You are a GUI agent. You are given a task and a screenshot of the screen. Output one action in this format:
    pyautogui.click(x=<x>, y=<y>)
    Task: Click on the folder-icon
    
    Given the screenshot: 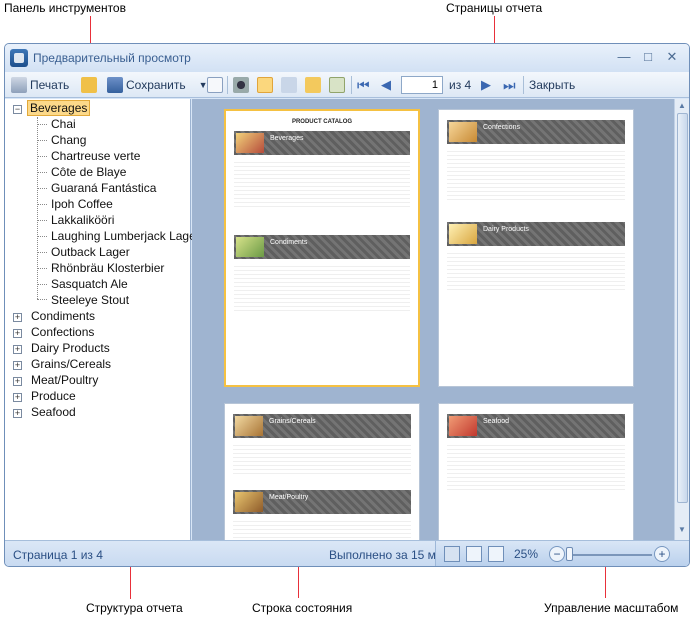 What is the action you would take?
    pyautogui.click(x=89, y=85)
    